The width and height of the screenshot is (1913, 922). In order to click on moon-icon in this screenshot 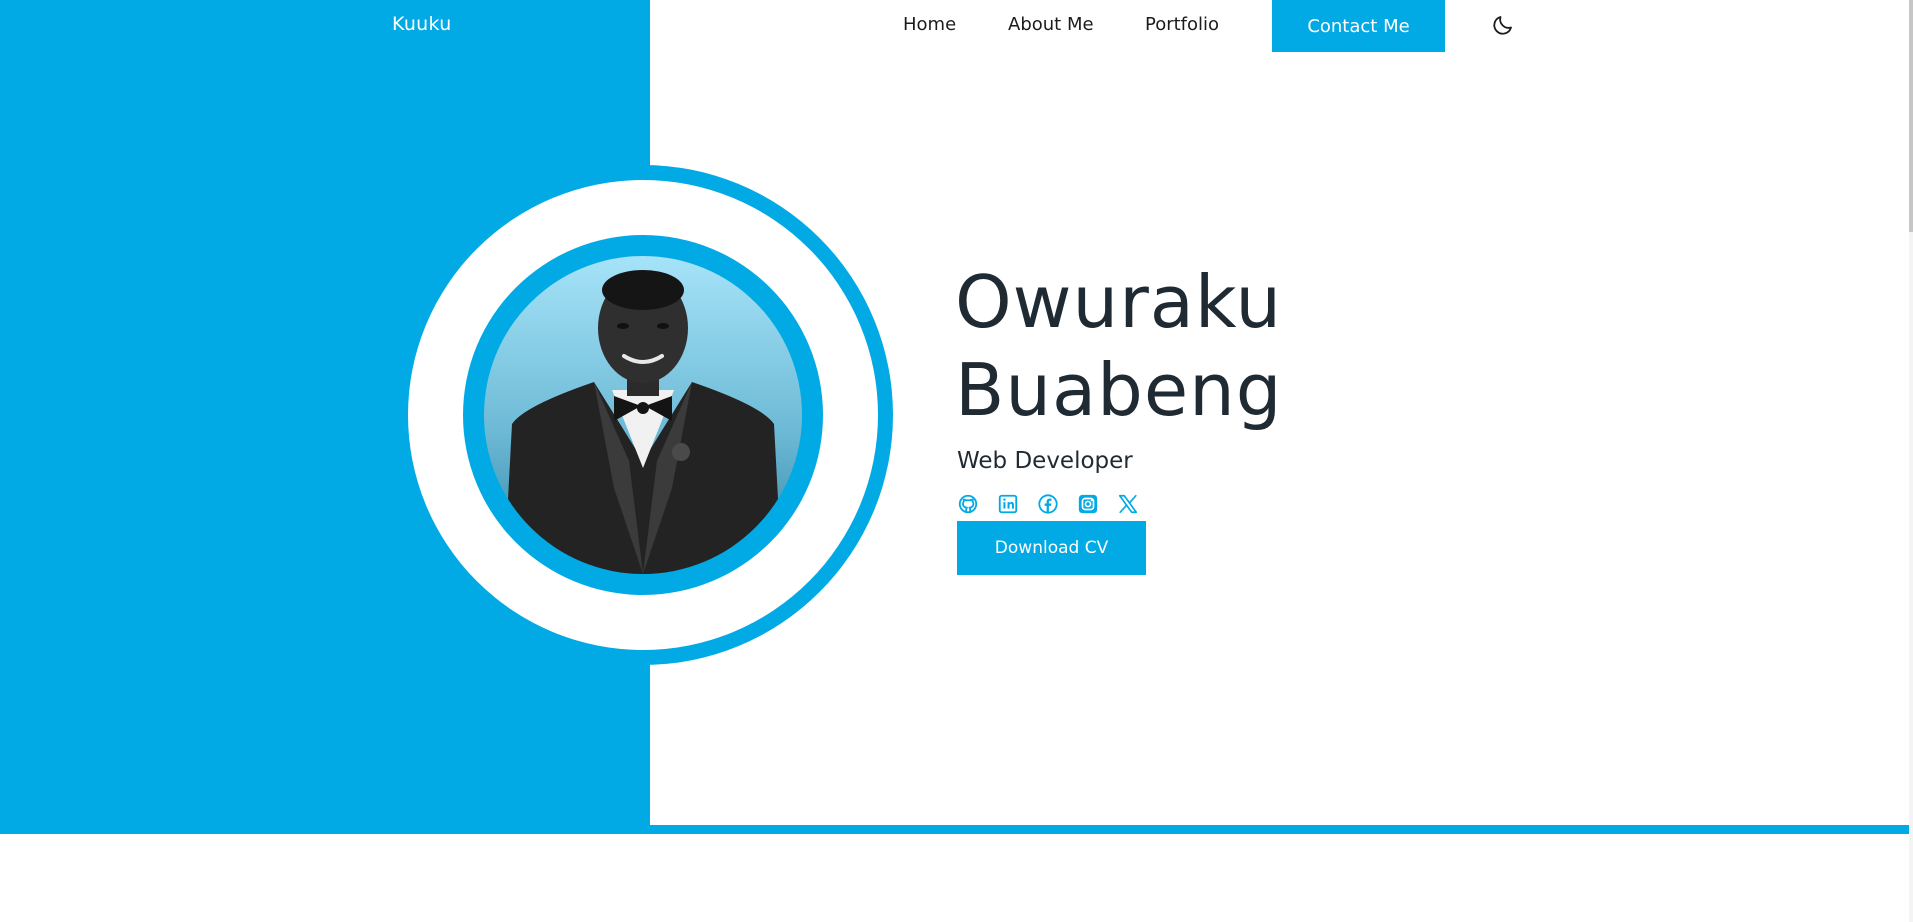, I will do `click(1502, 25)`.